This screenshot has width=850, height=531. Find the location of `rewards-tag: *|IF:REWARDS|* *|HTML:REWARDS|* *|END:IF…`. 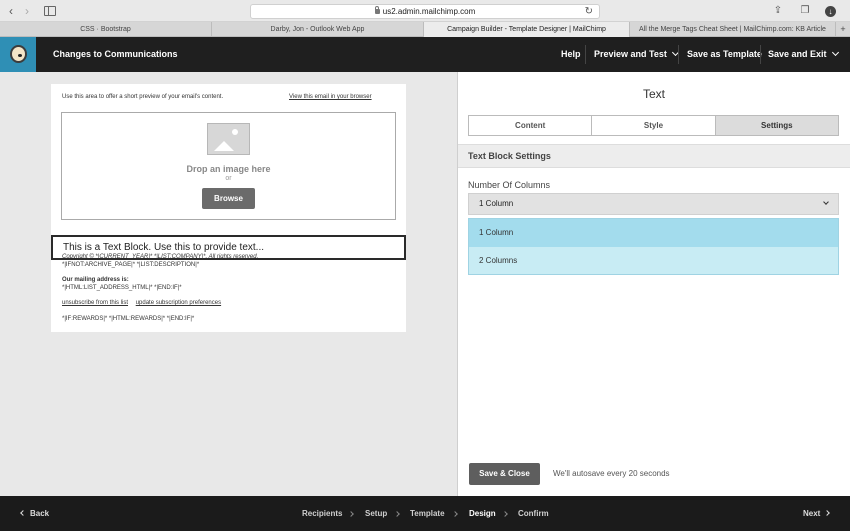

rewards-tag: *|IF:REWARDS|* *|HTML:REWARDS|* *|END:IF… is located at coordinates (128, 319).